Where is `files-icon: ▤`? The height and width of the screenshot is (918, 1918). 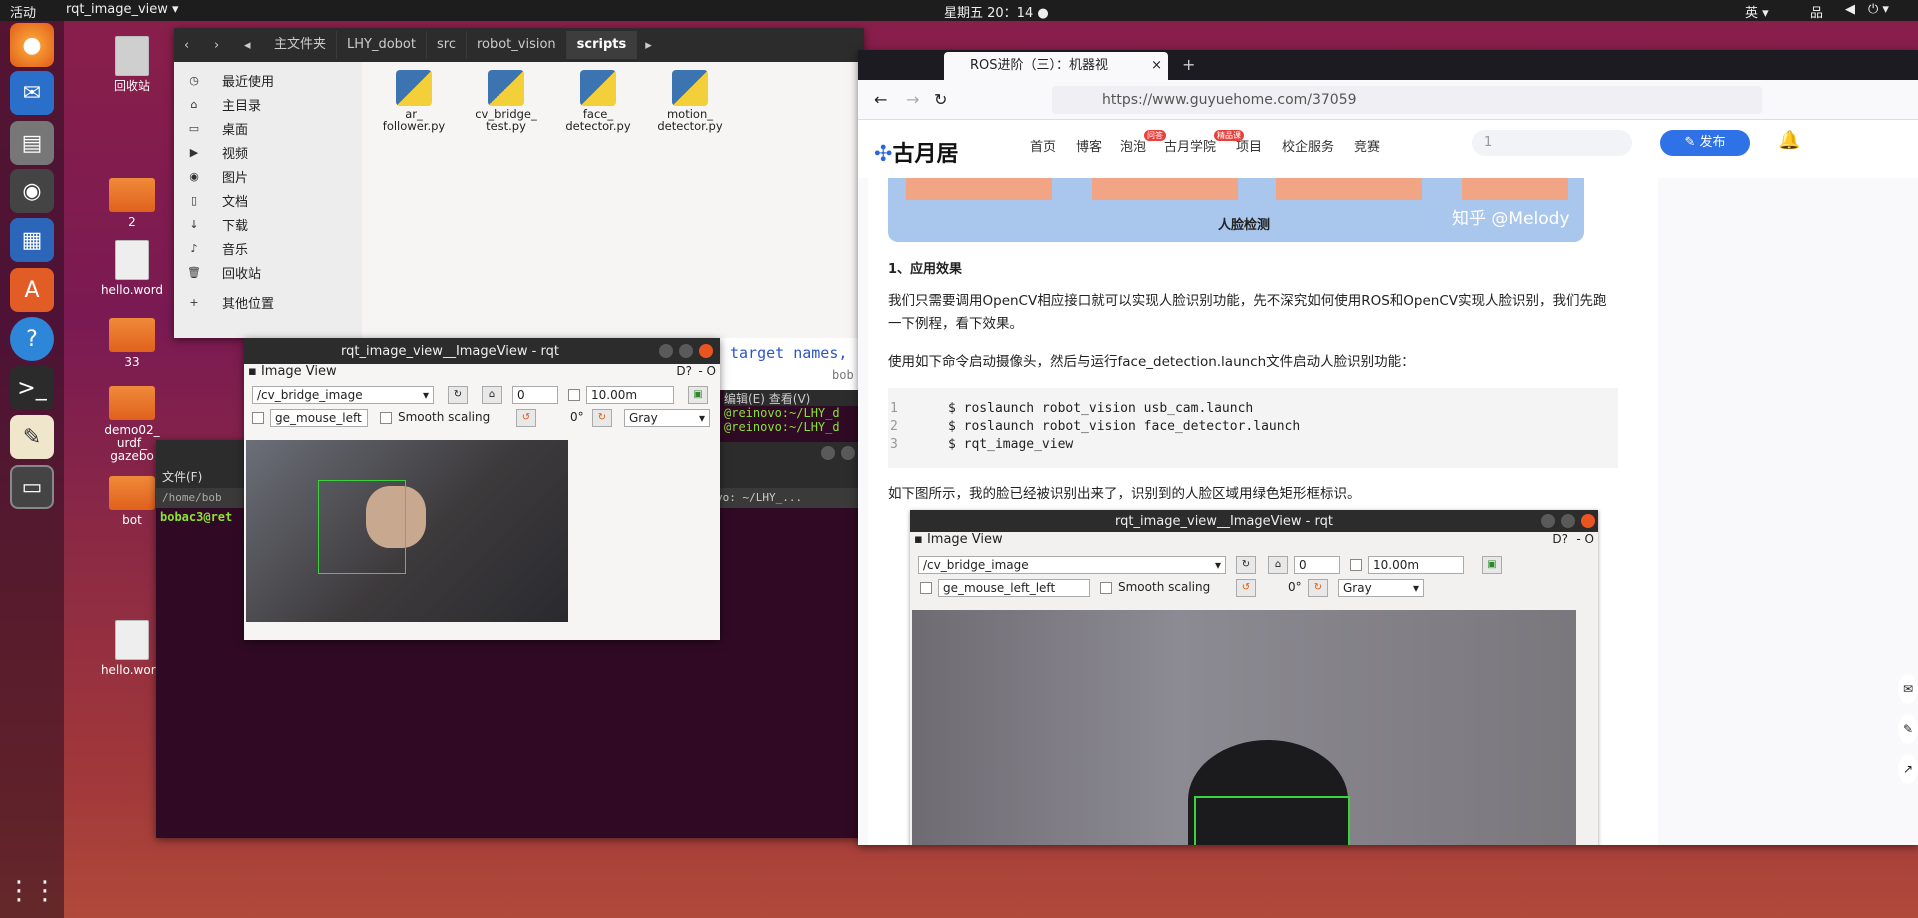 files-icon: ▤ is located at coordinates (32, 143).